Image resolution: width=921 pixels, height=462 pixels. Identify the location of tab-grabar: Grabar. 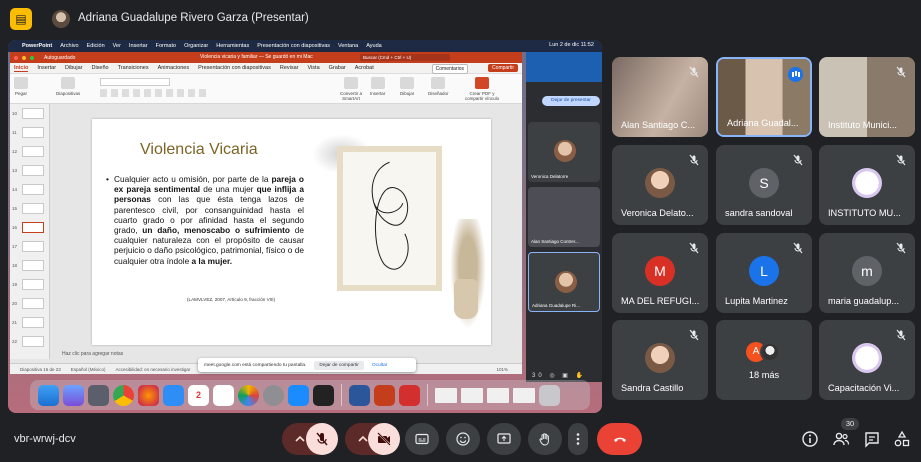
(337, 68).